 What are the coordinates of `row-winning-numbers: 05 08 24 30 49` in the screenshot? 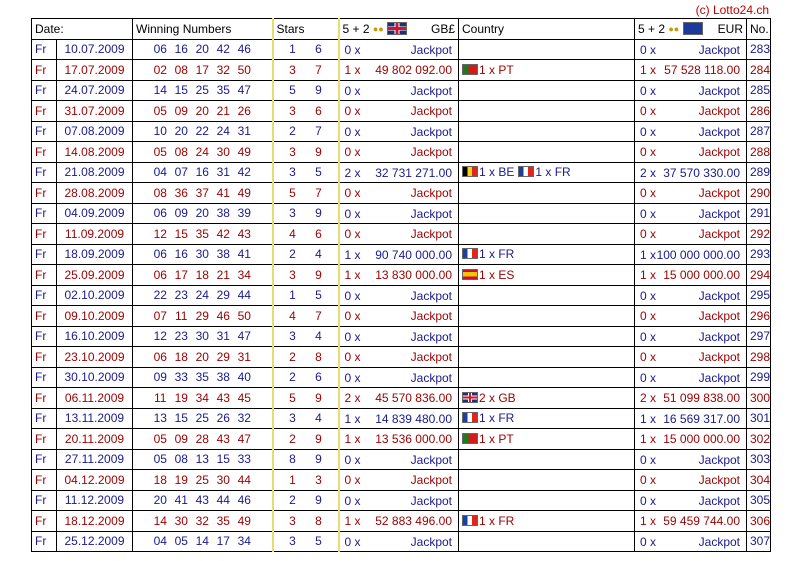 It's located at (202, 152).